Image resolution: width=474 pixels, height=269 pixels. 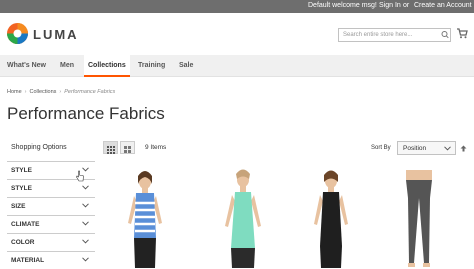 I want to click on nav-item-training: Training, so click(x=151, y=66).